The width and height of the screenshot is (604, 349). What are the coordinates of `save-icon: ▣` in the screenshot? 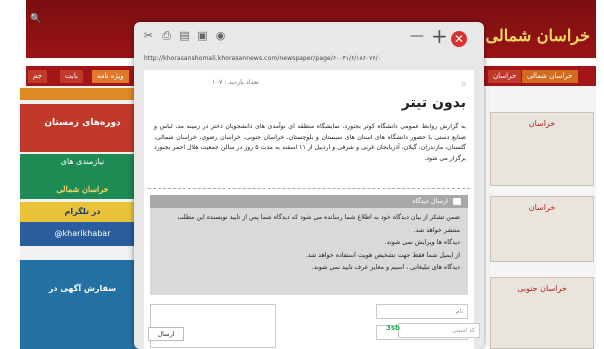 It's located at (202, 35).